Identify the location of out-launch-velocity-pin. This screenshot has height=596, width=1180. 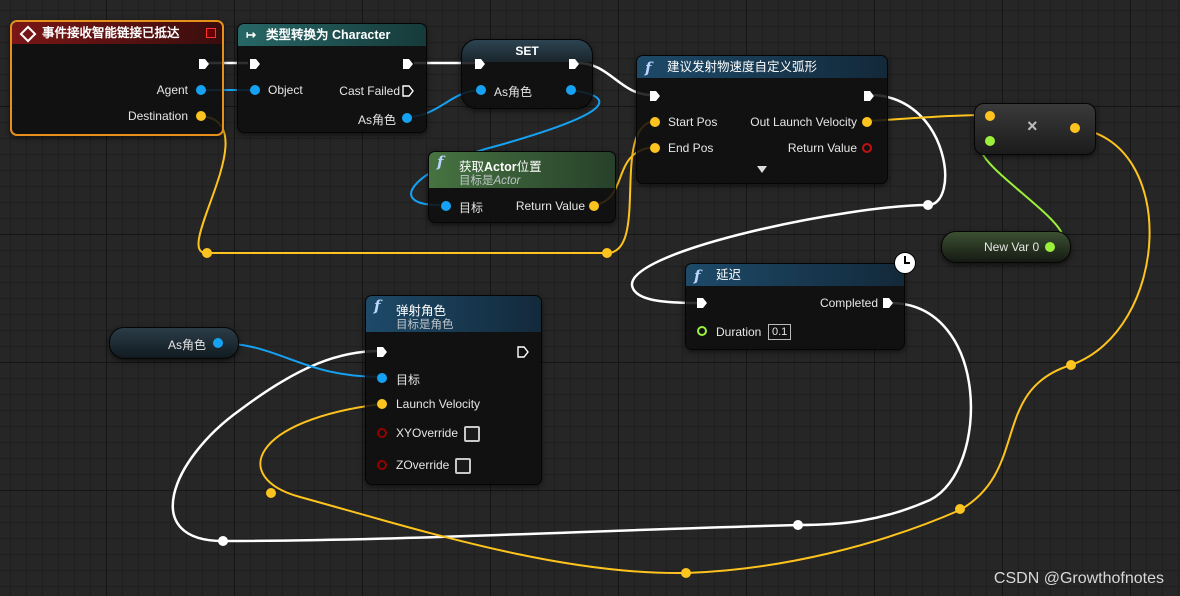
(867, 122).